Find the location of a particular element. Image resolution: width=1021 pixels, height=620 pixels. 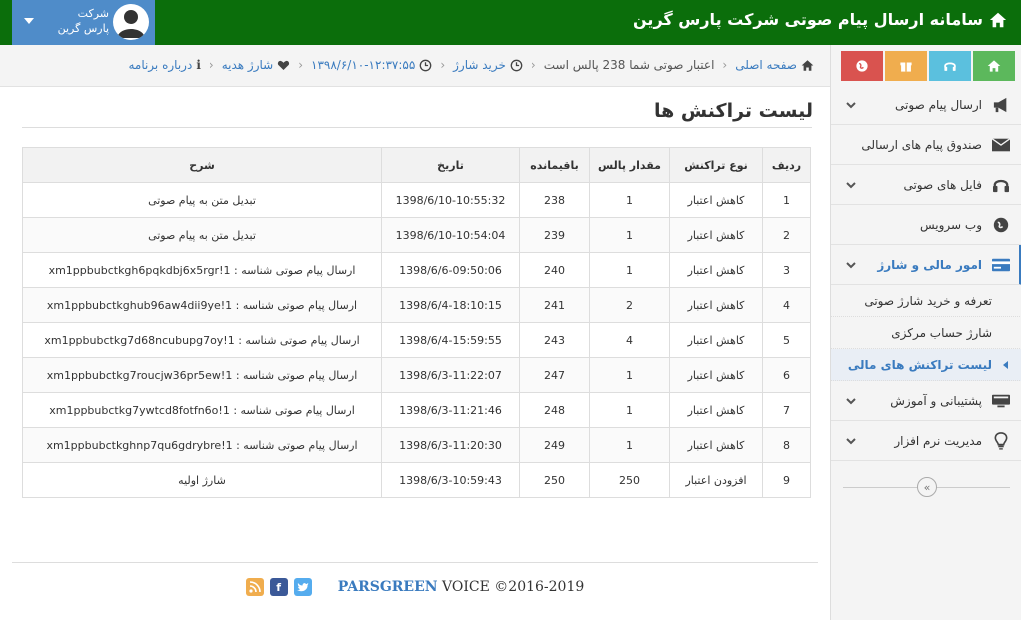

sidebar-item-label: صندوق پیام های ارسالی is located at coordinates (921, 144).